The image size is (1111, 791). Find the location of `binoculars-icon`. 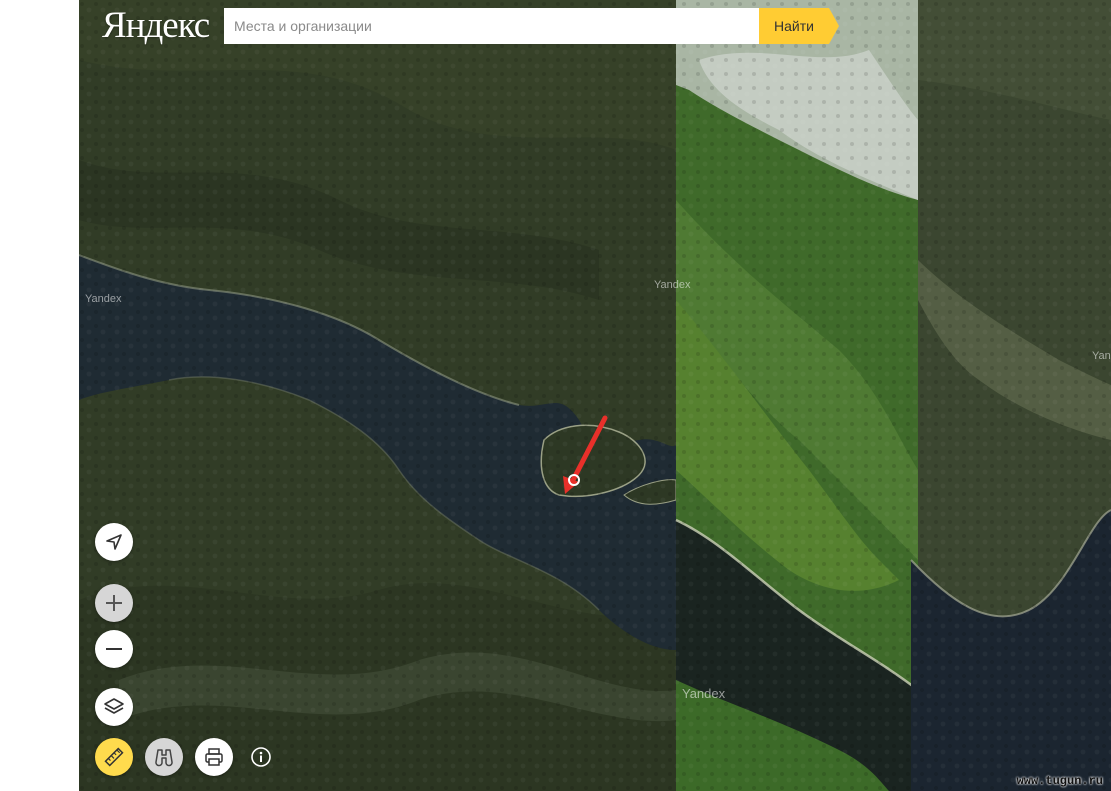

binoculars-icon is located at coordinates (164, 758).